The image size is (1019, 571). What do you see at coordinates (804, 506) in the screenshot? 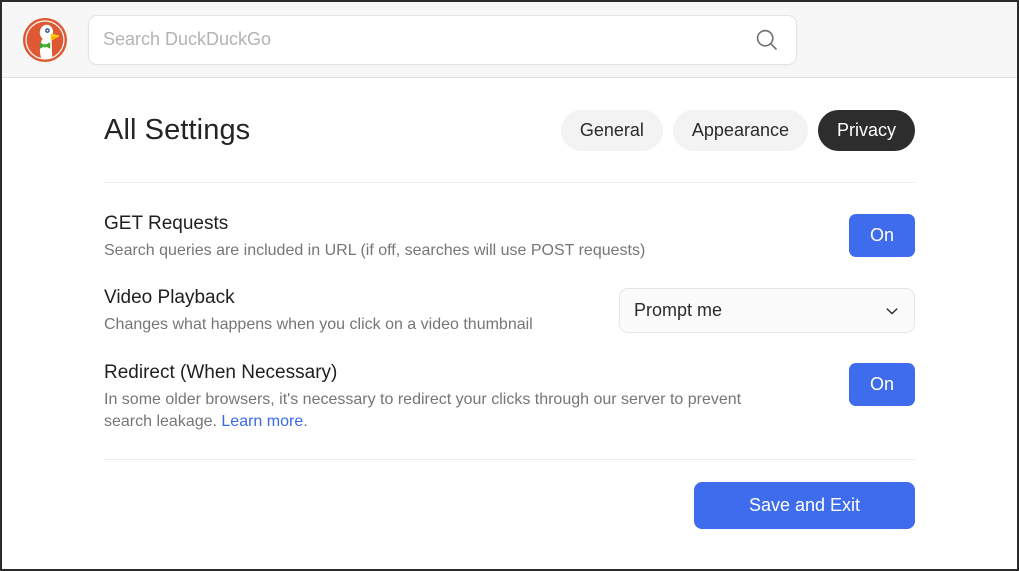
I see `save-and-exit-button: Save and Exit` at bounding box center [804, 506].